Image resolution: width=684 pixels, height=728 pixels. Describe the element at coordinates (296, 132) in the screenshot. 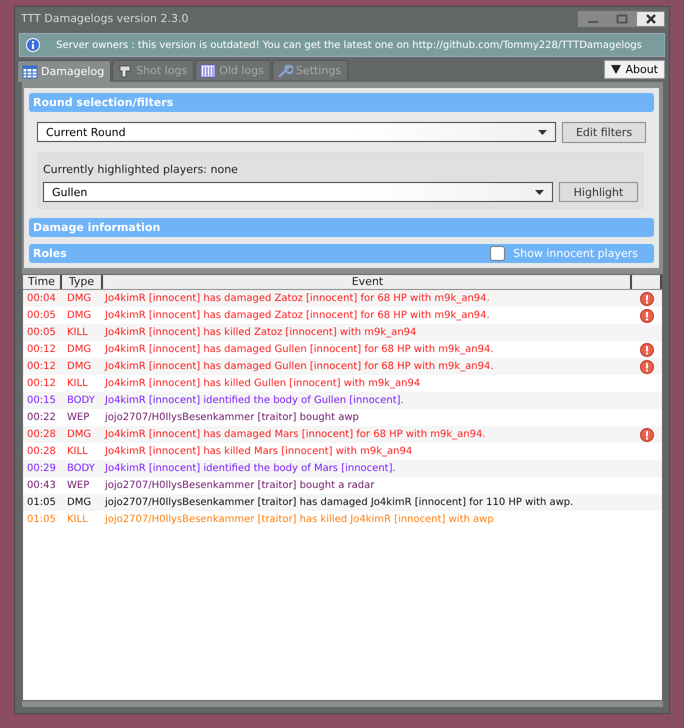

I see `round-dropdown: Current Round` at that location.